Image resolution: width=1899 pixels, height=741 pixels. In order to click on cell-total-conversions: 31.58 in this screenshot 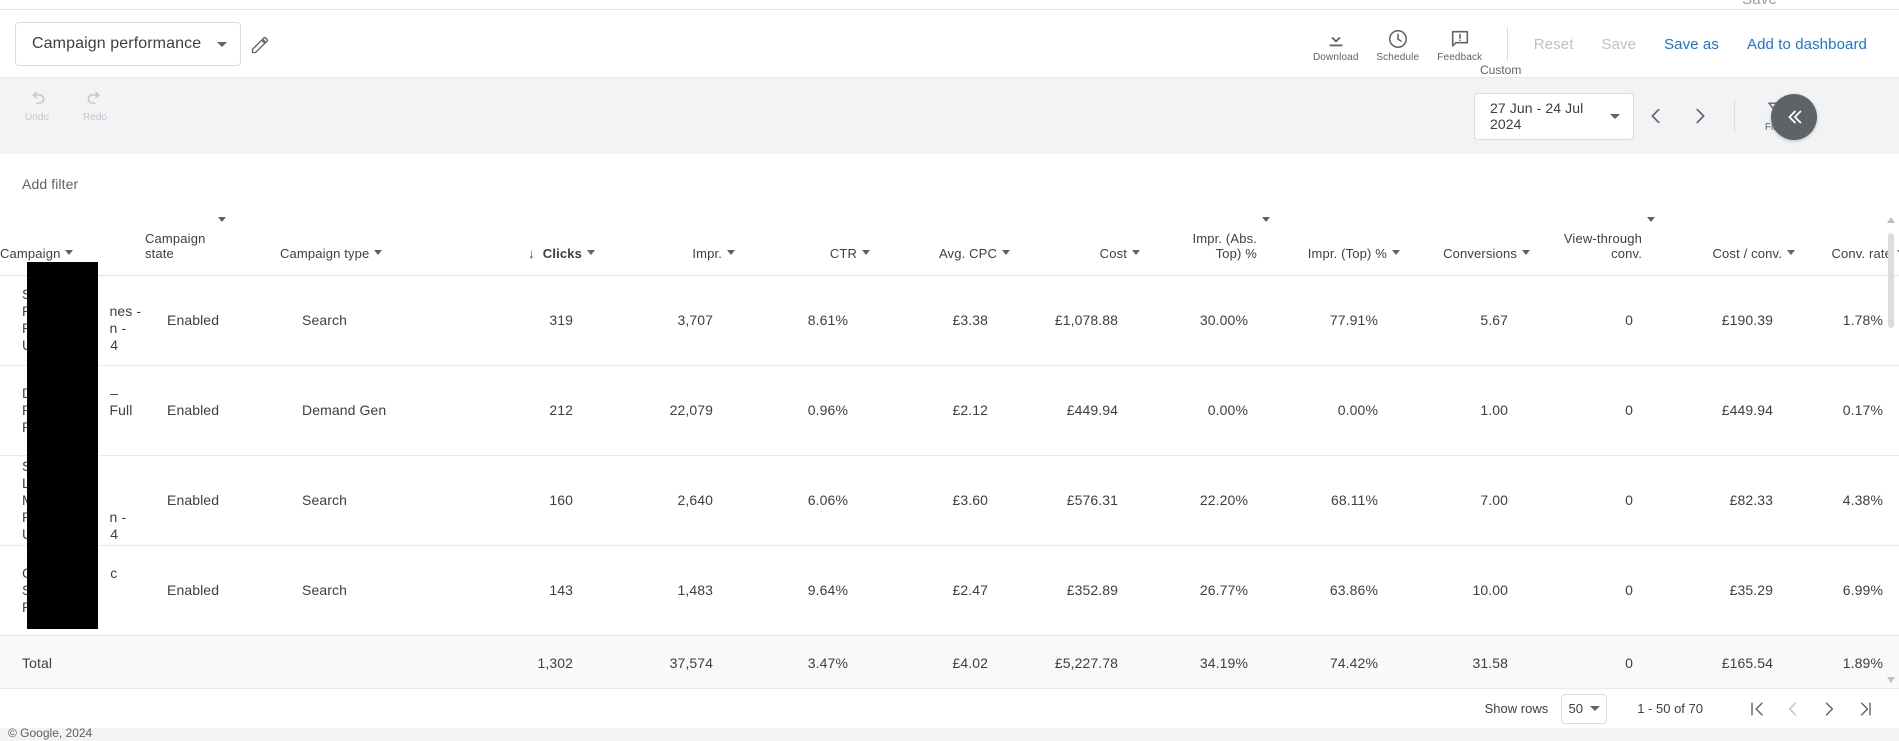, I will do `click(1465, 661)`.